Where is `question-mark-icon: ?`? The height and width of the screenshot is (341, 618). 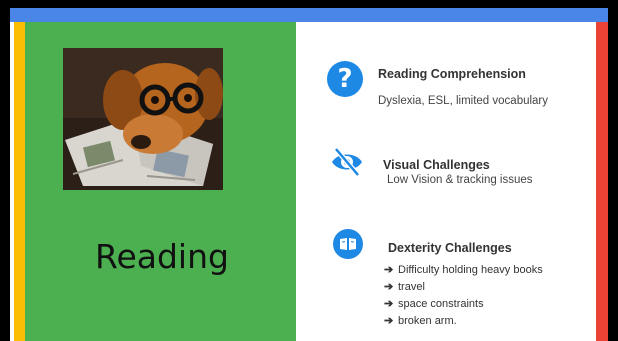 question-mark-icon: ? is located at coordinates (345, 79).